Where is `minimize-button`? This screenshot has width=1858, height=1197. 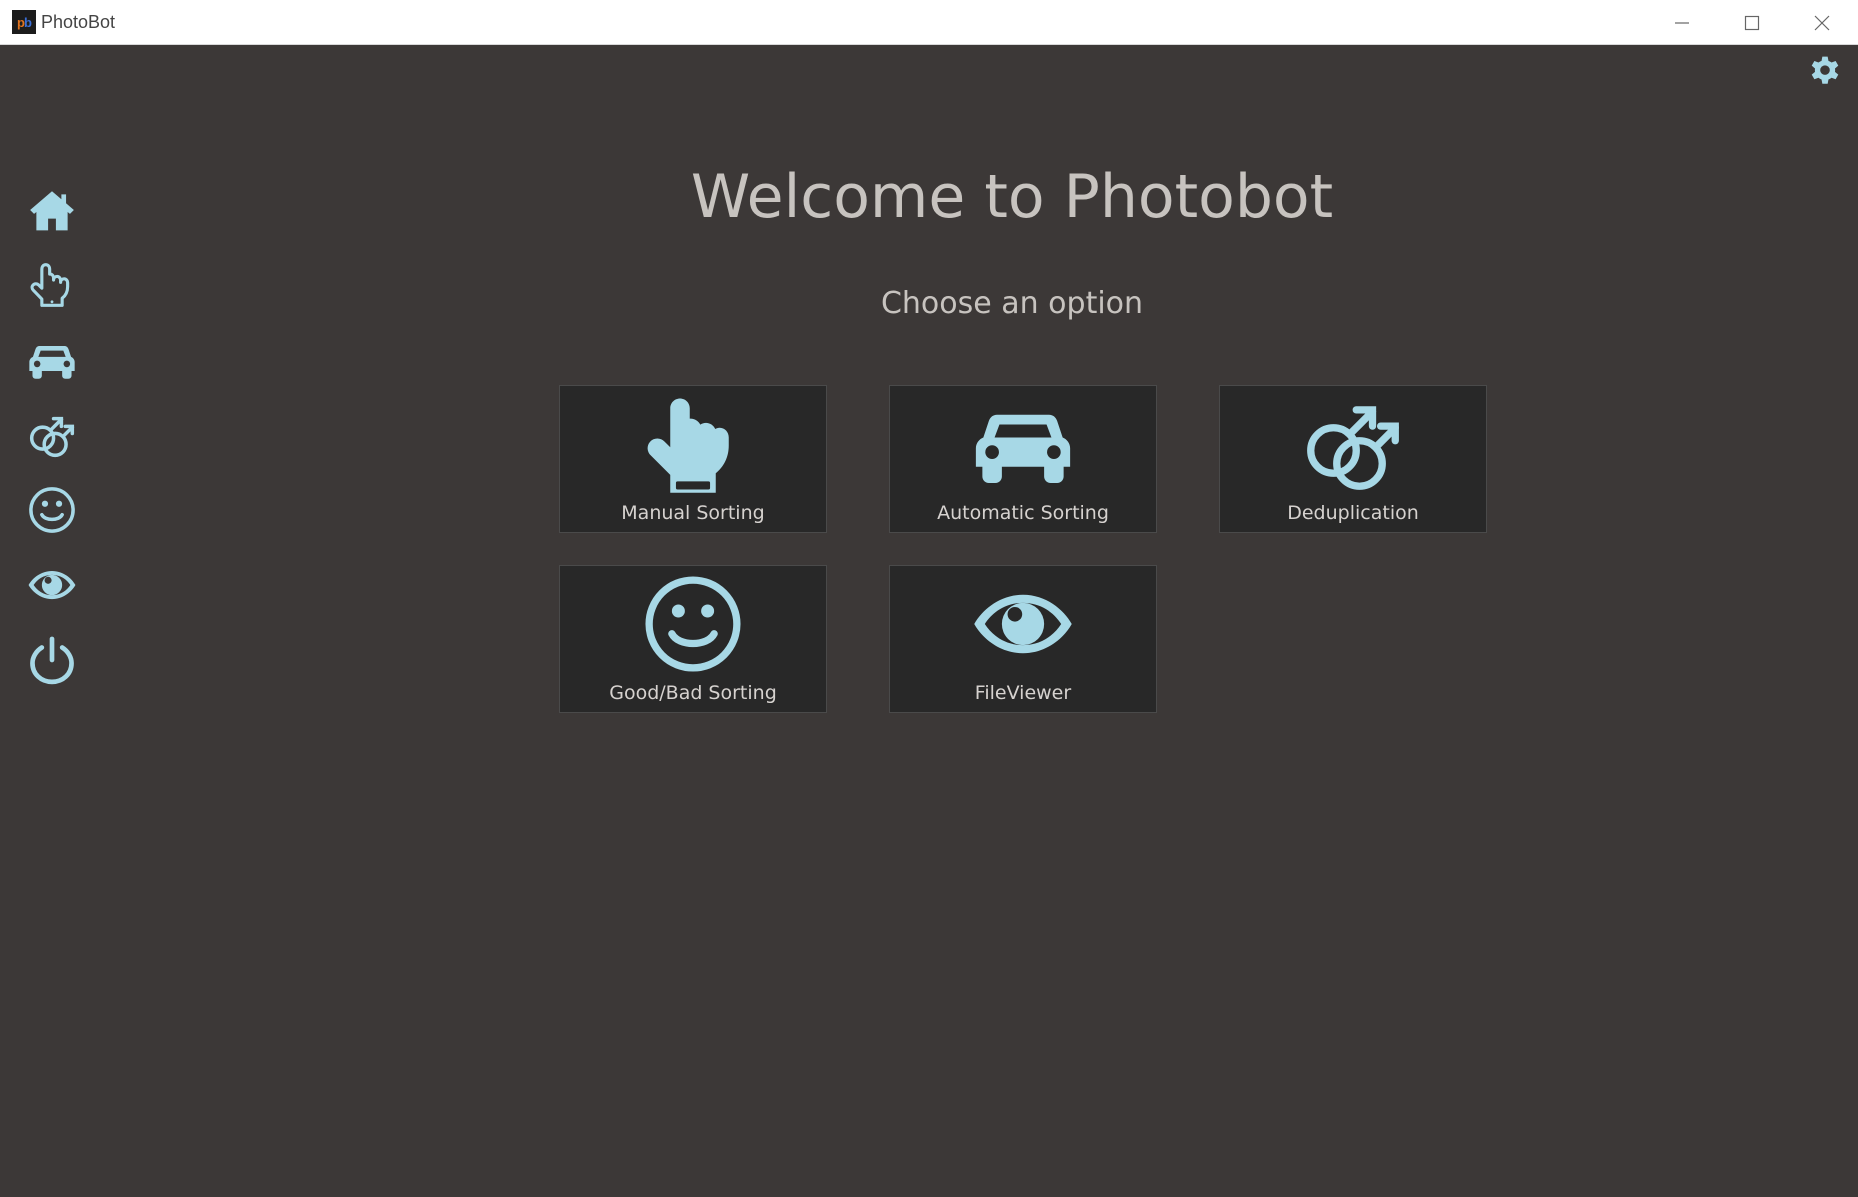
minimize-button is located at coordinates (1682, 22).